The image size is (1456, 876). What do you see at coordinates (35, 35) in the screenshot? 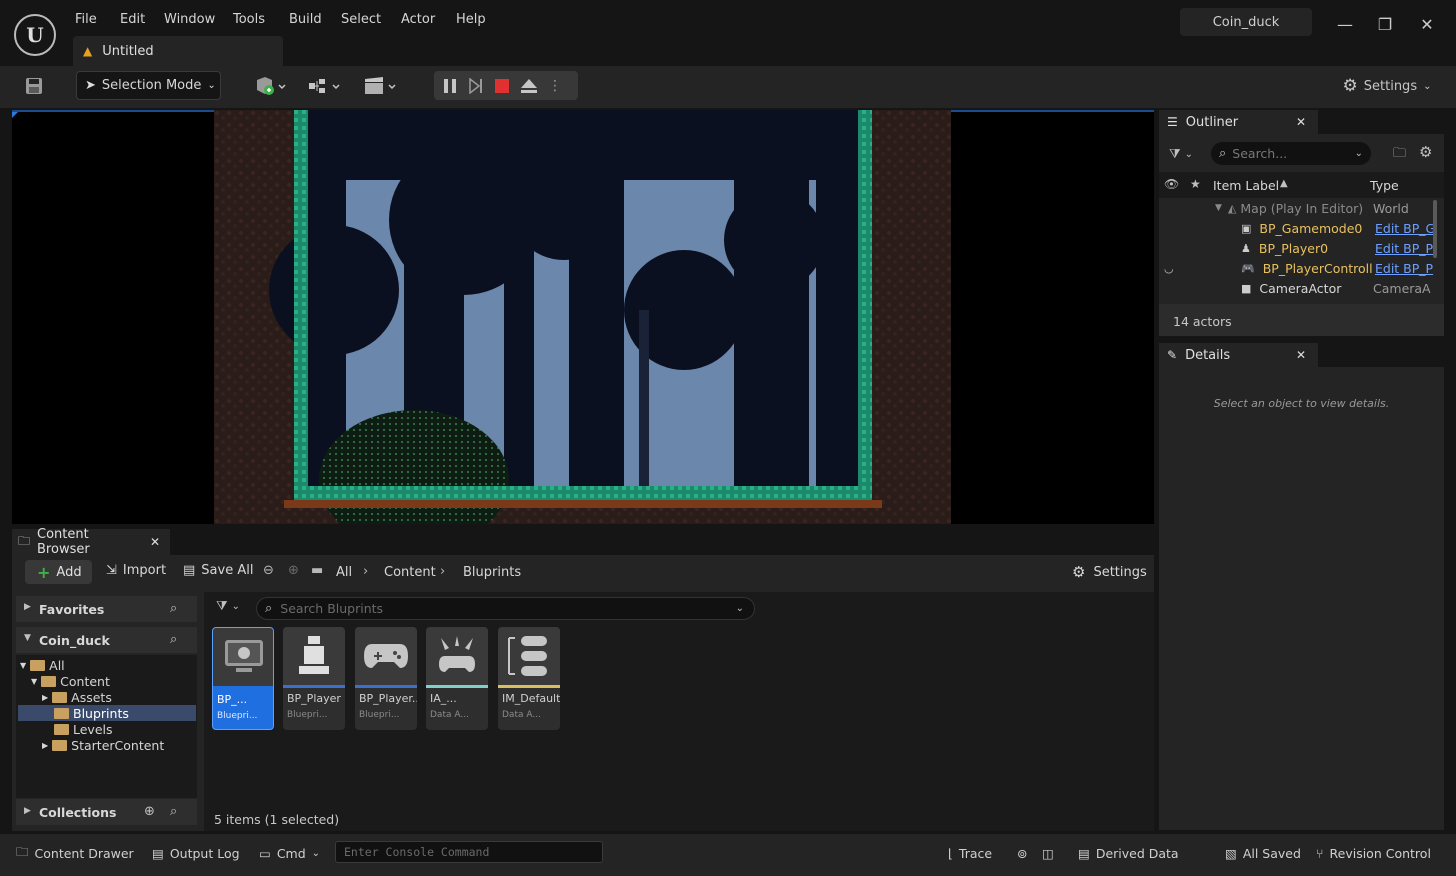
I see `unreal-logo-icon: U` at bounding box center [35, 35].